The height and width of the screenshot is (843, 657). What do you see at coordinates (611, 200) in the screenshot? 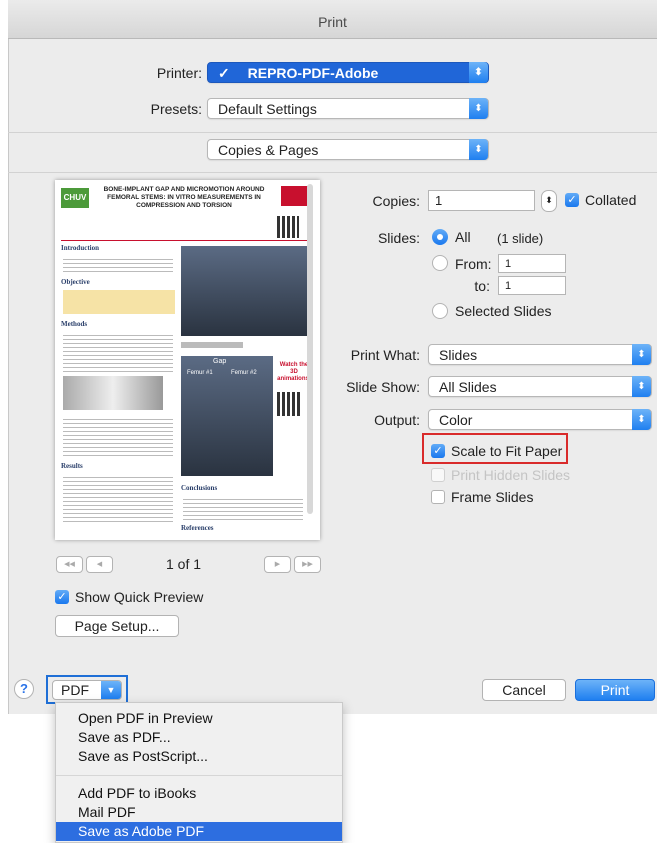
I see `collated-label: Collated` at bounding box center [611, 200].